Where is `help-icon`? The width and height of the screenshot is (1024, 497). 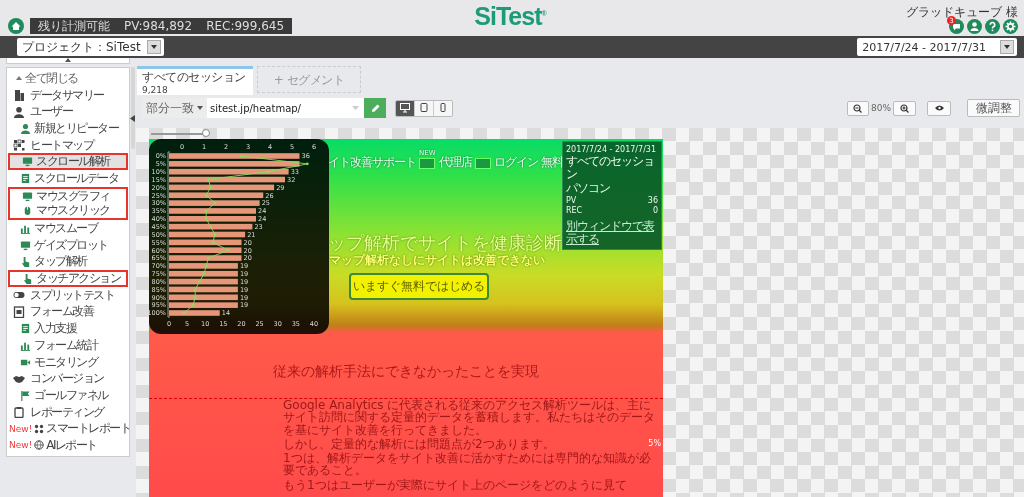
help-icon is located at coordinates (992, 26).